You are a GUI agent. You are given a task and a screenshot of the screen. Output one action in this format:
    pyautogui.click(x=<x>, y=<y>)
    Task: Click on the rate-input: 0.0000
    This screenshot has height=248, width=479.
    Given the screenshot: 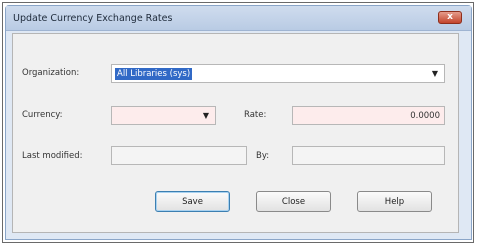 What is the action you would take?
    pyautogui.click(x=368, y=115)
    